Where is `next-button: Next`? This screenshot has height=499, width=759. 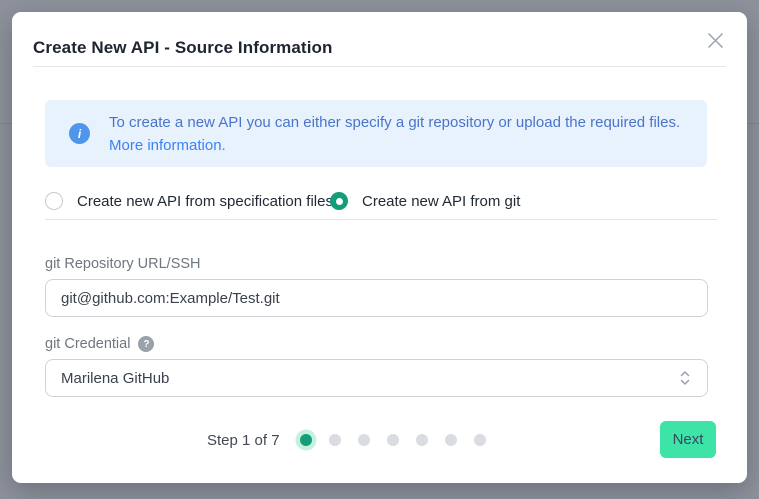
next-button: Next is located at coordinates (688, 439).